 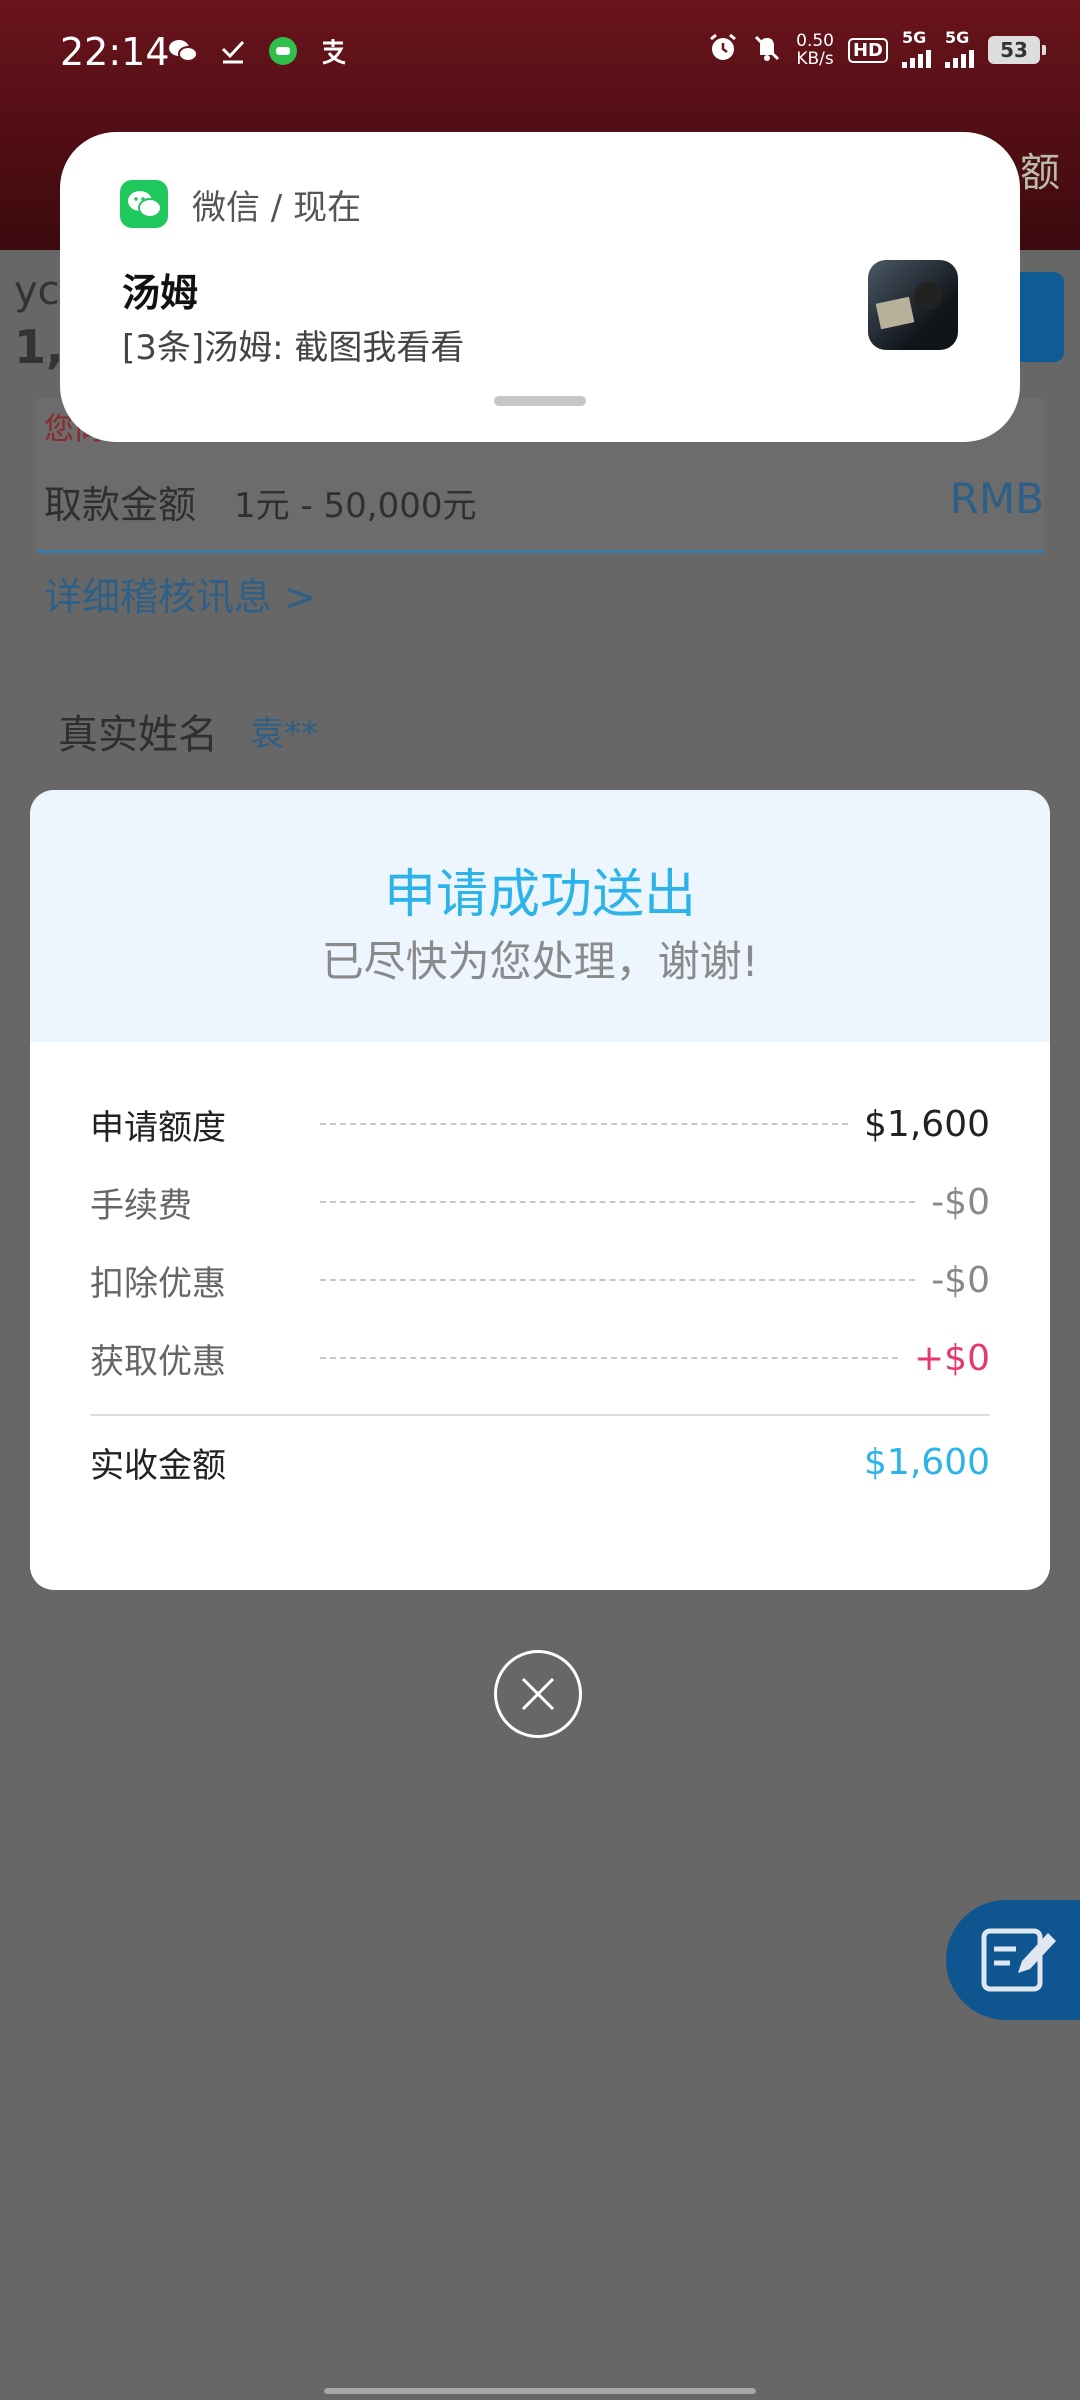 What do you see at coordinates (815, 59) in the screenshot?
I see `network-speed-unit: KB/s` at bounding box center [815, 59].